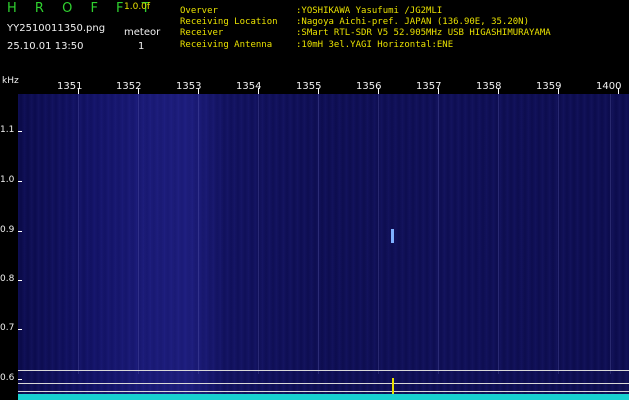  Describe the element at coordinates (142, 32) in the screenshot. I see `mode-label: meteor` at that location.